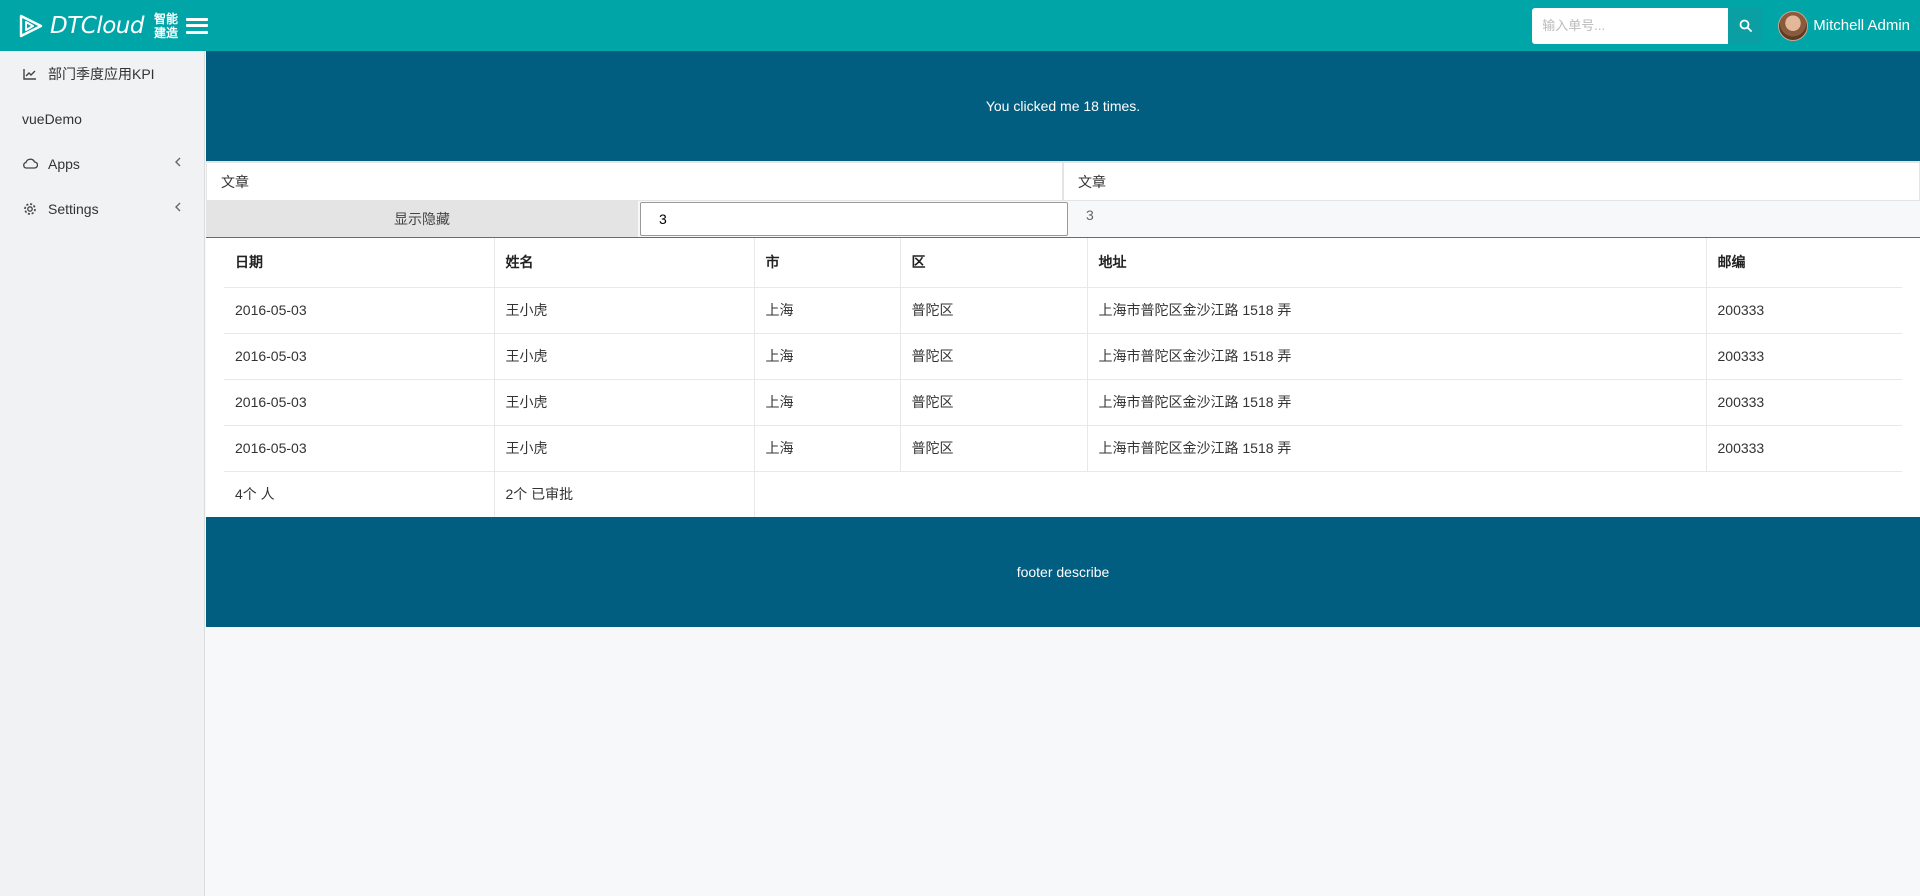  I want to click on table-header-row: 日期 姓名 市 区 地址 邮编, so click(1063, 263).